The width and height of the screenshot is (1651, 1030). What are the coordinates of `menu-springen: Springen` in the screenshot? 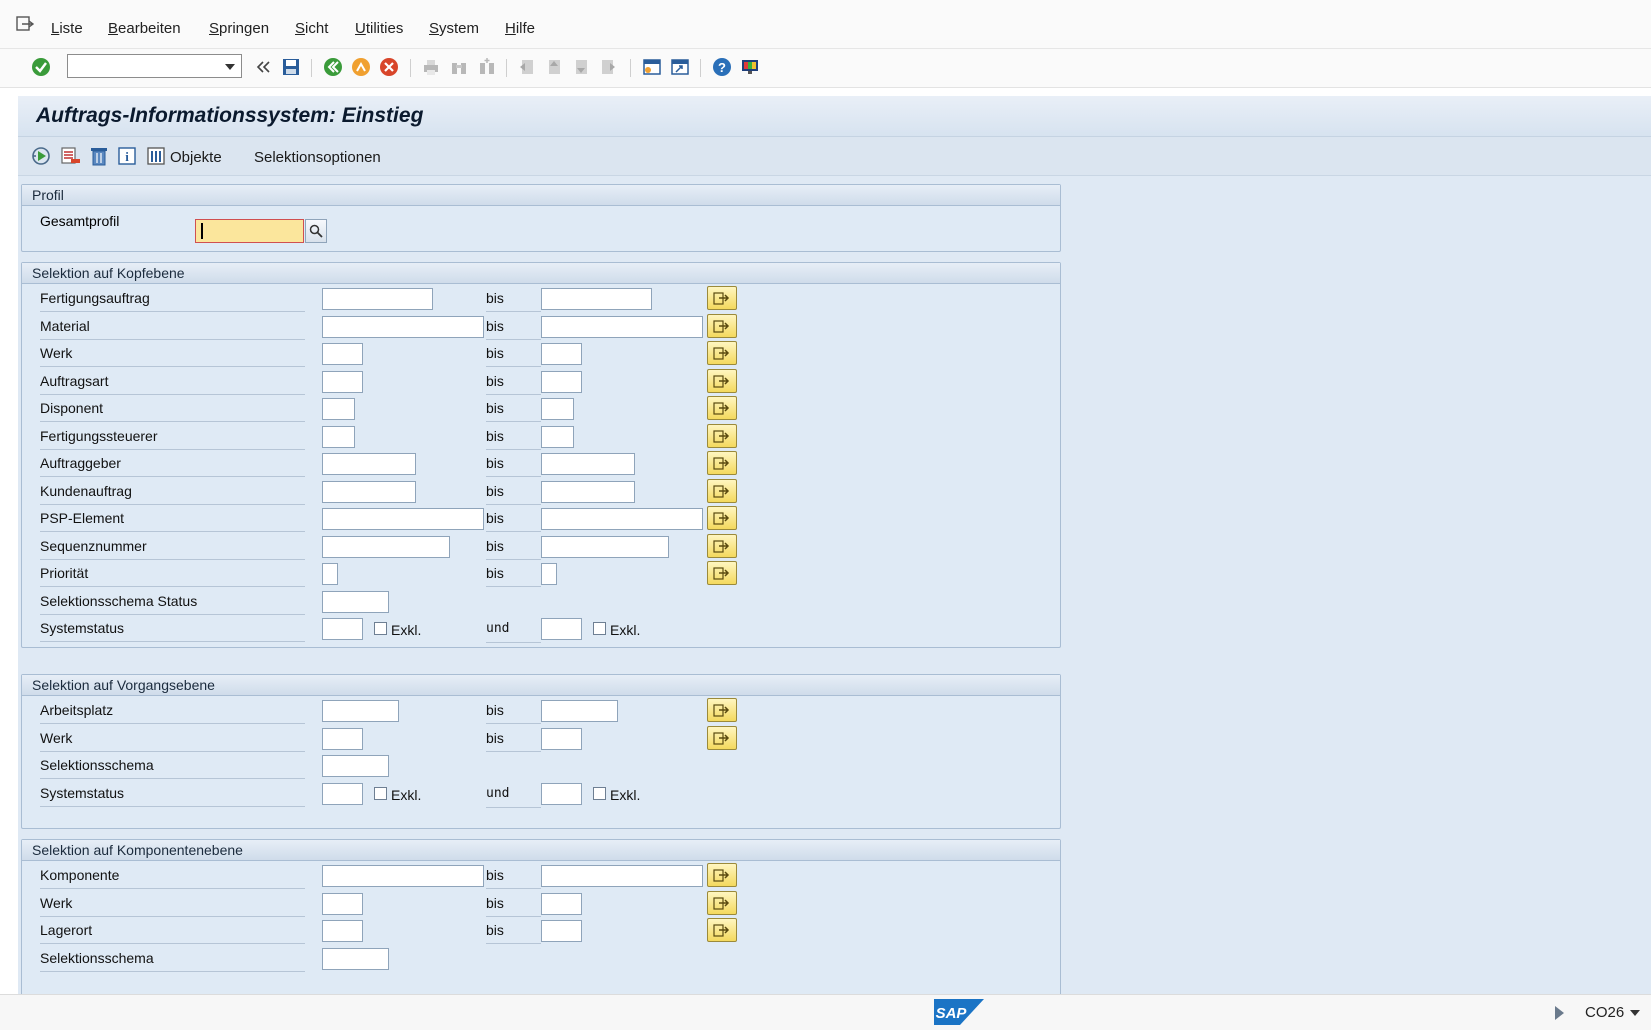 It's located at (239, 28).